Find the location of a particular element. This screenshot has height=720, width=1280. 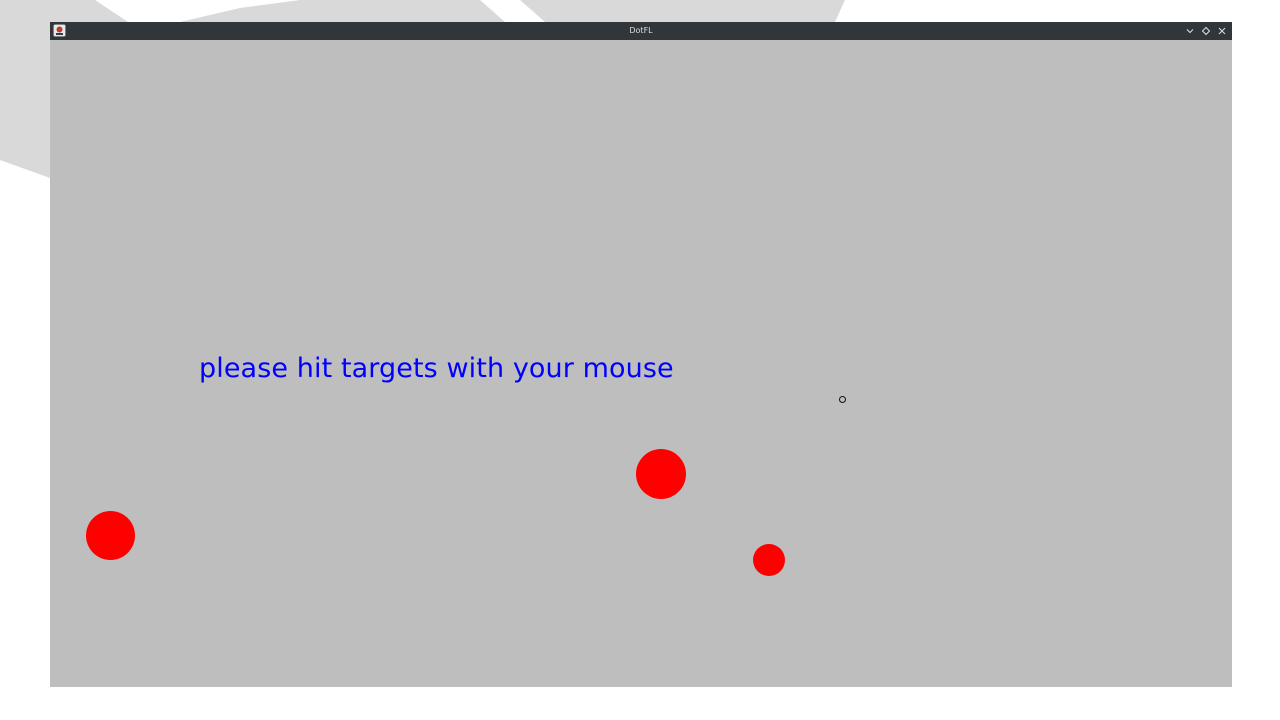

maximize-button is located at coordinates (1206, 31).